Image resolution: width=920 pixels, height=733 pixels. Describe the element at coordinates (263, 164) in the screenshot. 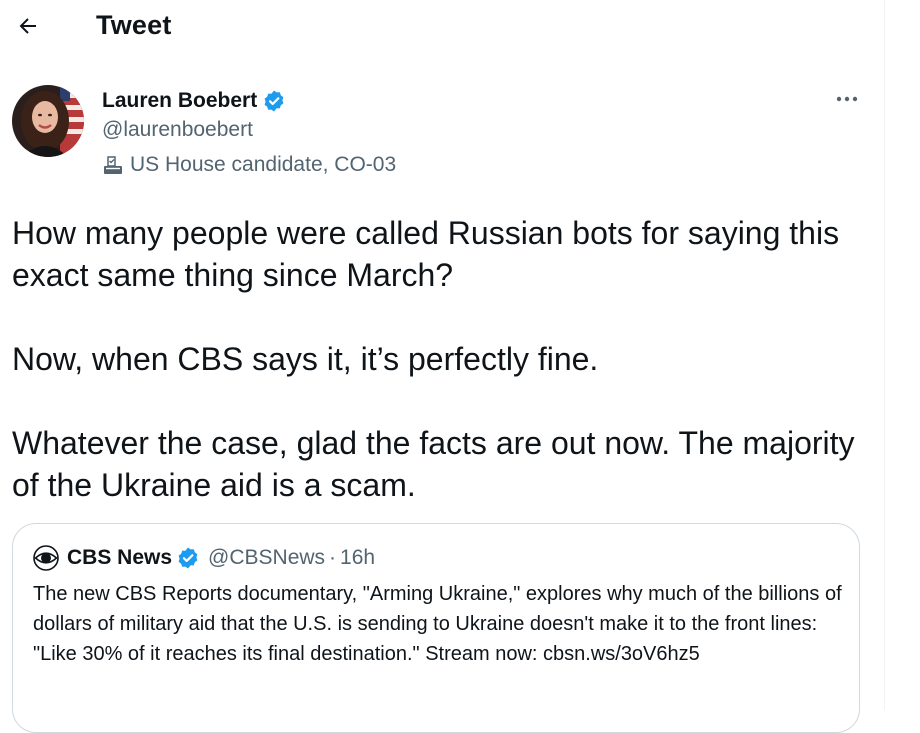

I see `account-label-text: US House candidate, CO-03` at that location.